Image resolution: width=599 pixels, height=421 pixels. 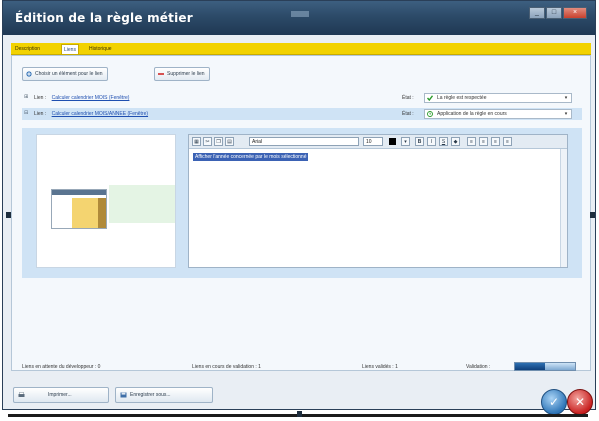 What do you see at coordinates (472, 114) in the screenshot?
I see `etat-value: Application de la règle en cours` at bounding box center [472, 114].